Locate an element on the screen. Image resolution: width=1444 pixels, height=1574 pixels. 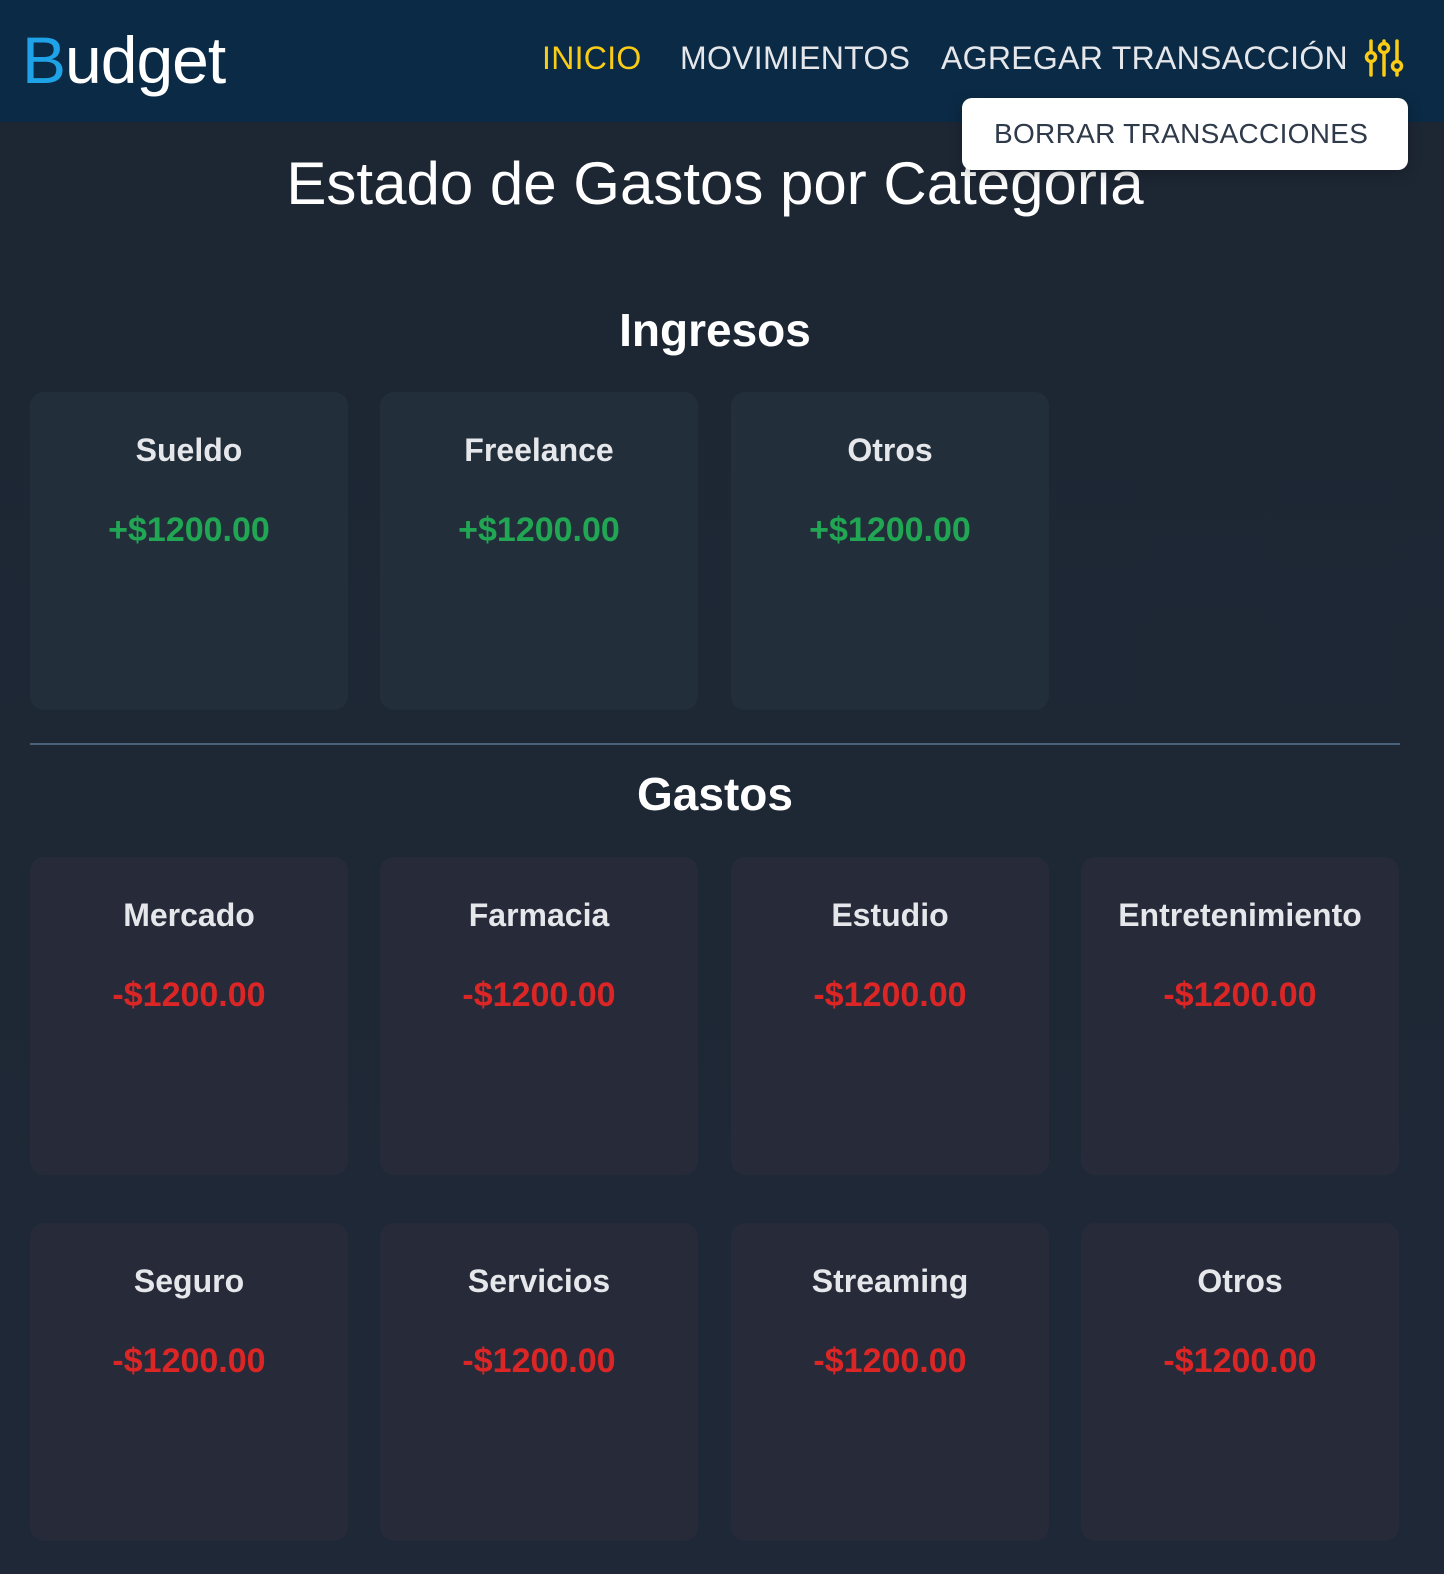
expense-card: Entretenimiento -$1200.00 is located at coordinates (1240, 1016).